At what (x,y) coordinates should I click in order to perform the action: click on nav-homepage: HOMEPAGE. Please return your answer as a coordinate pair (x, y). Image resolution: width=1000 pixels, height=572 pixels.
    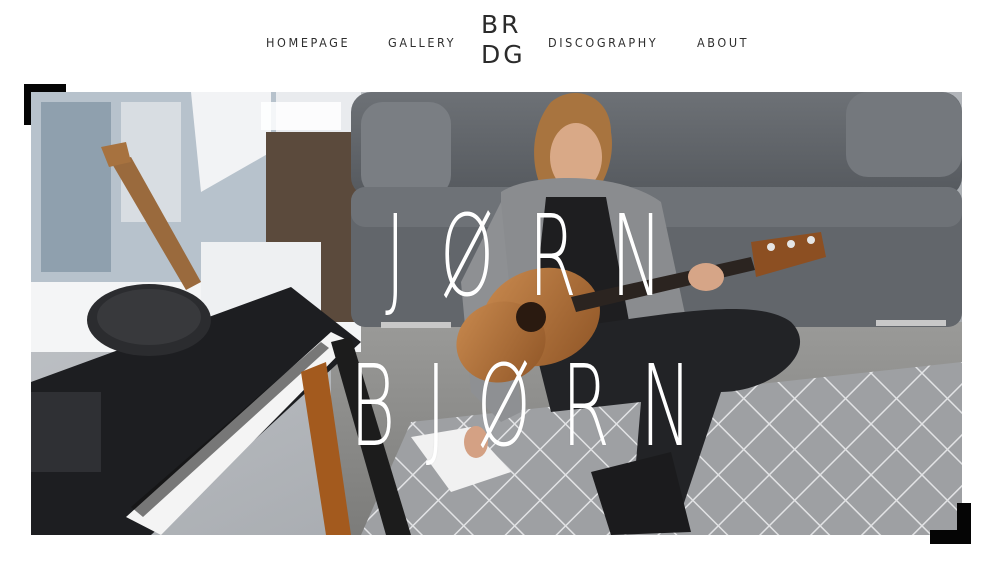
    Looking at the image, I should click on (308, 43).